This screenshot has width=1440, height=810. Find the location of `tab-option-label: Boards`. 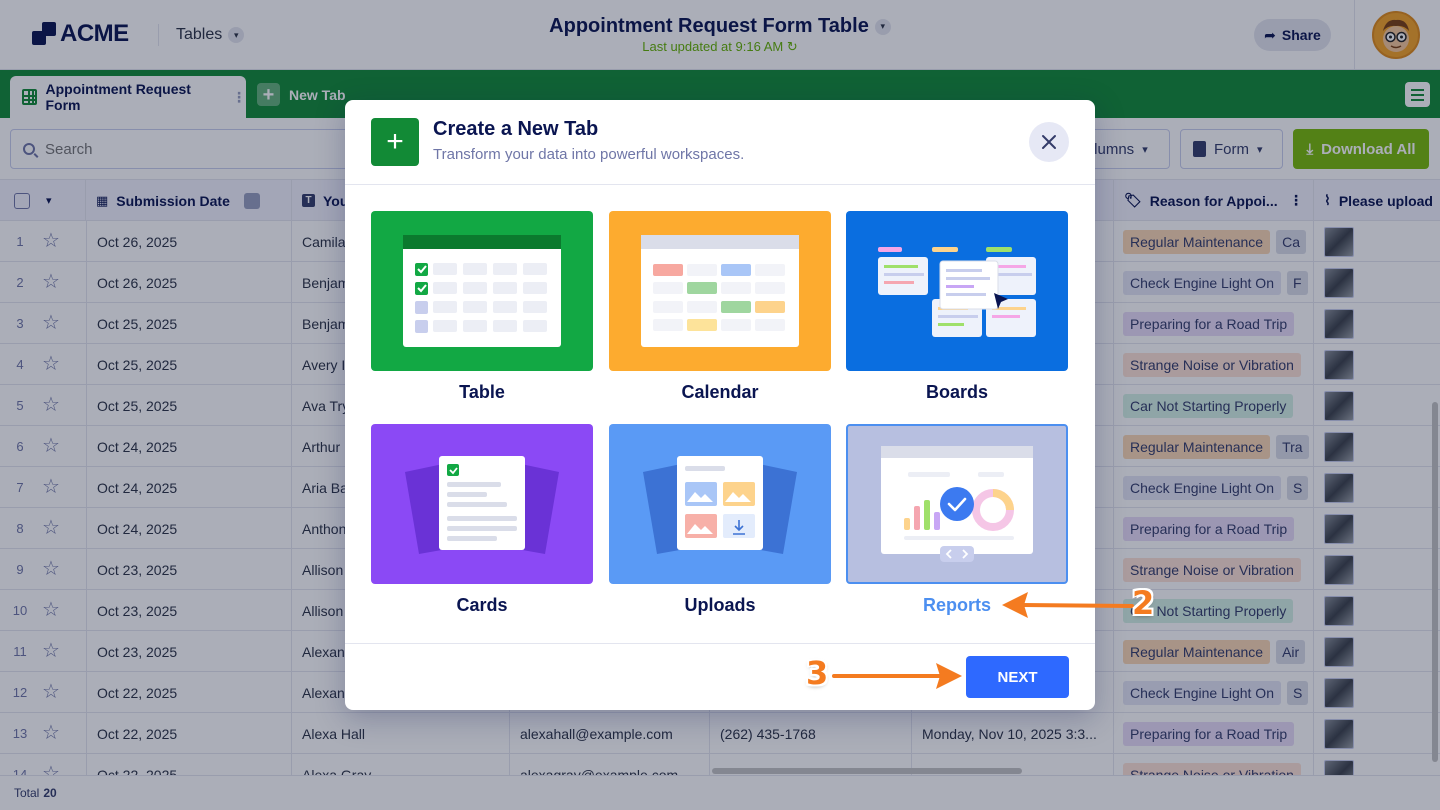

tab-option-label: Boards is located at coordinates (956, 392).